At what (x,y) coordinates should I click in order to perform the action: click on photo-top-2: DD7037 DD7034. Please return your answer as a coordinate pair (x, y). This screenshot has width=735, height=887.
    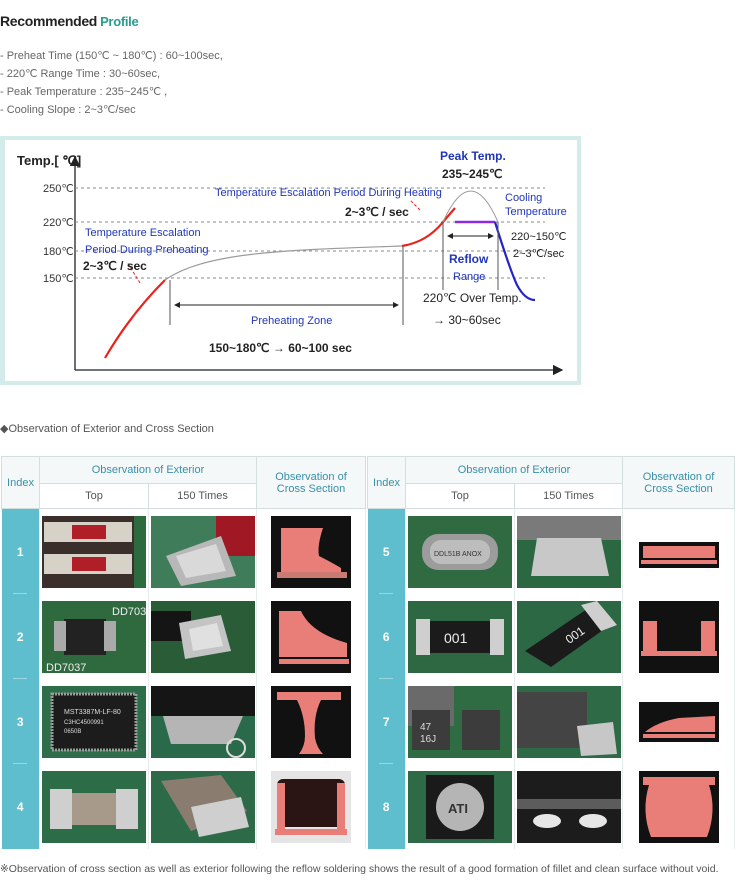
    Looking at the image, I should click on (94, 636).